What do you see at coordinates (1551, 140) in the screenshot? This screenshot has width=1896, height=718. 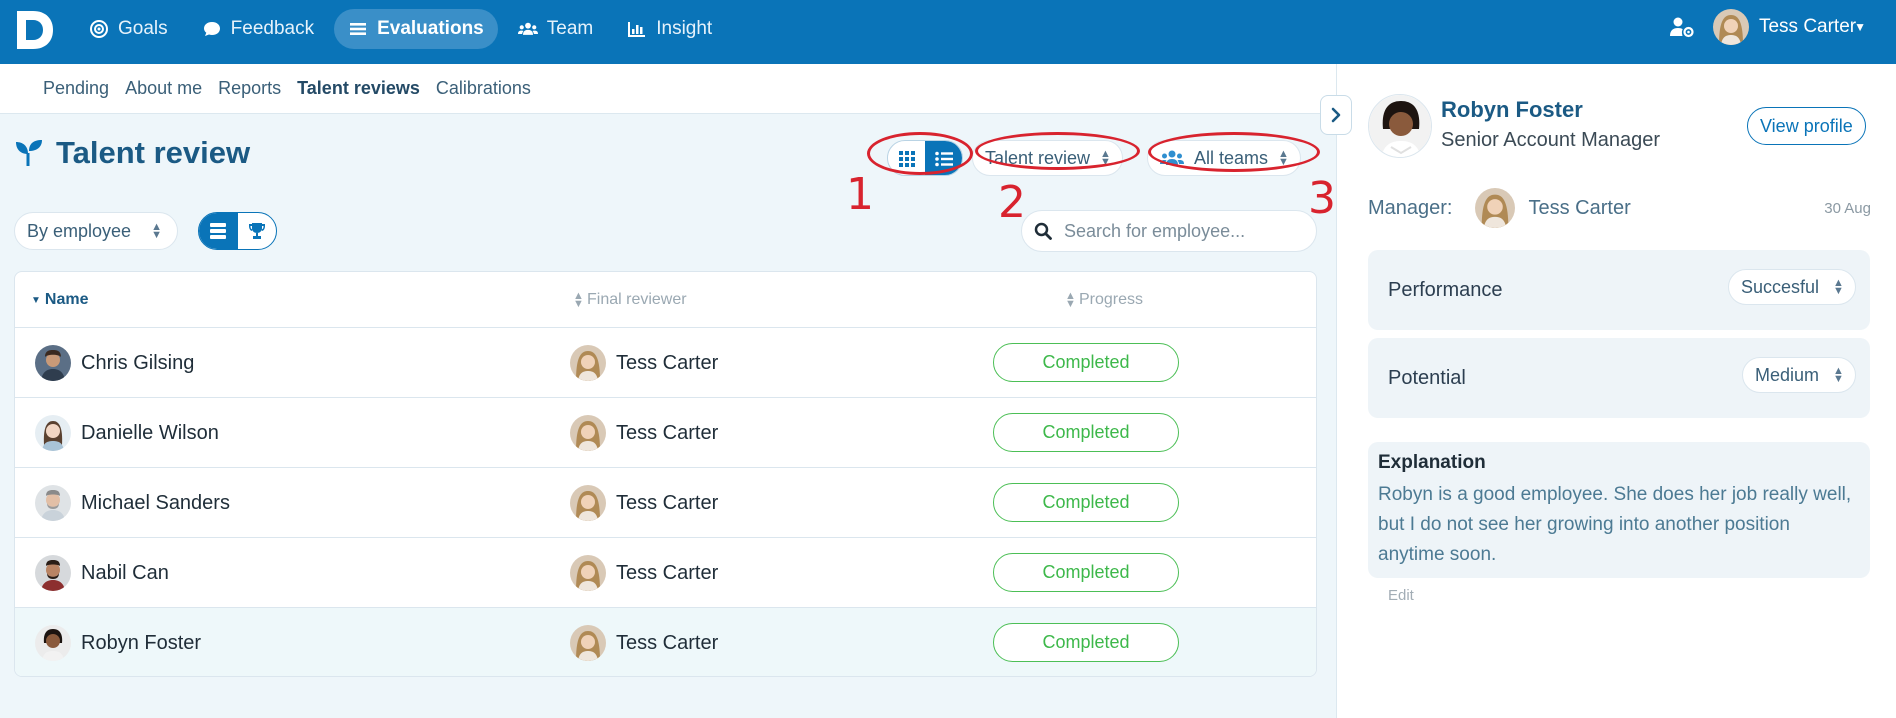 I see `profile-role: Senior Account Manager` at bounding box center [1551, 140].